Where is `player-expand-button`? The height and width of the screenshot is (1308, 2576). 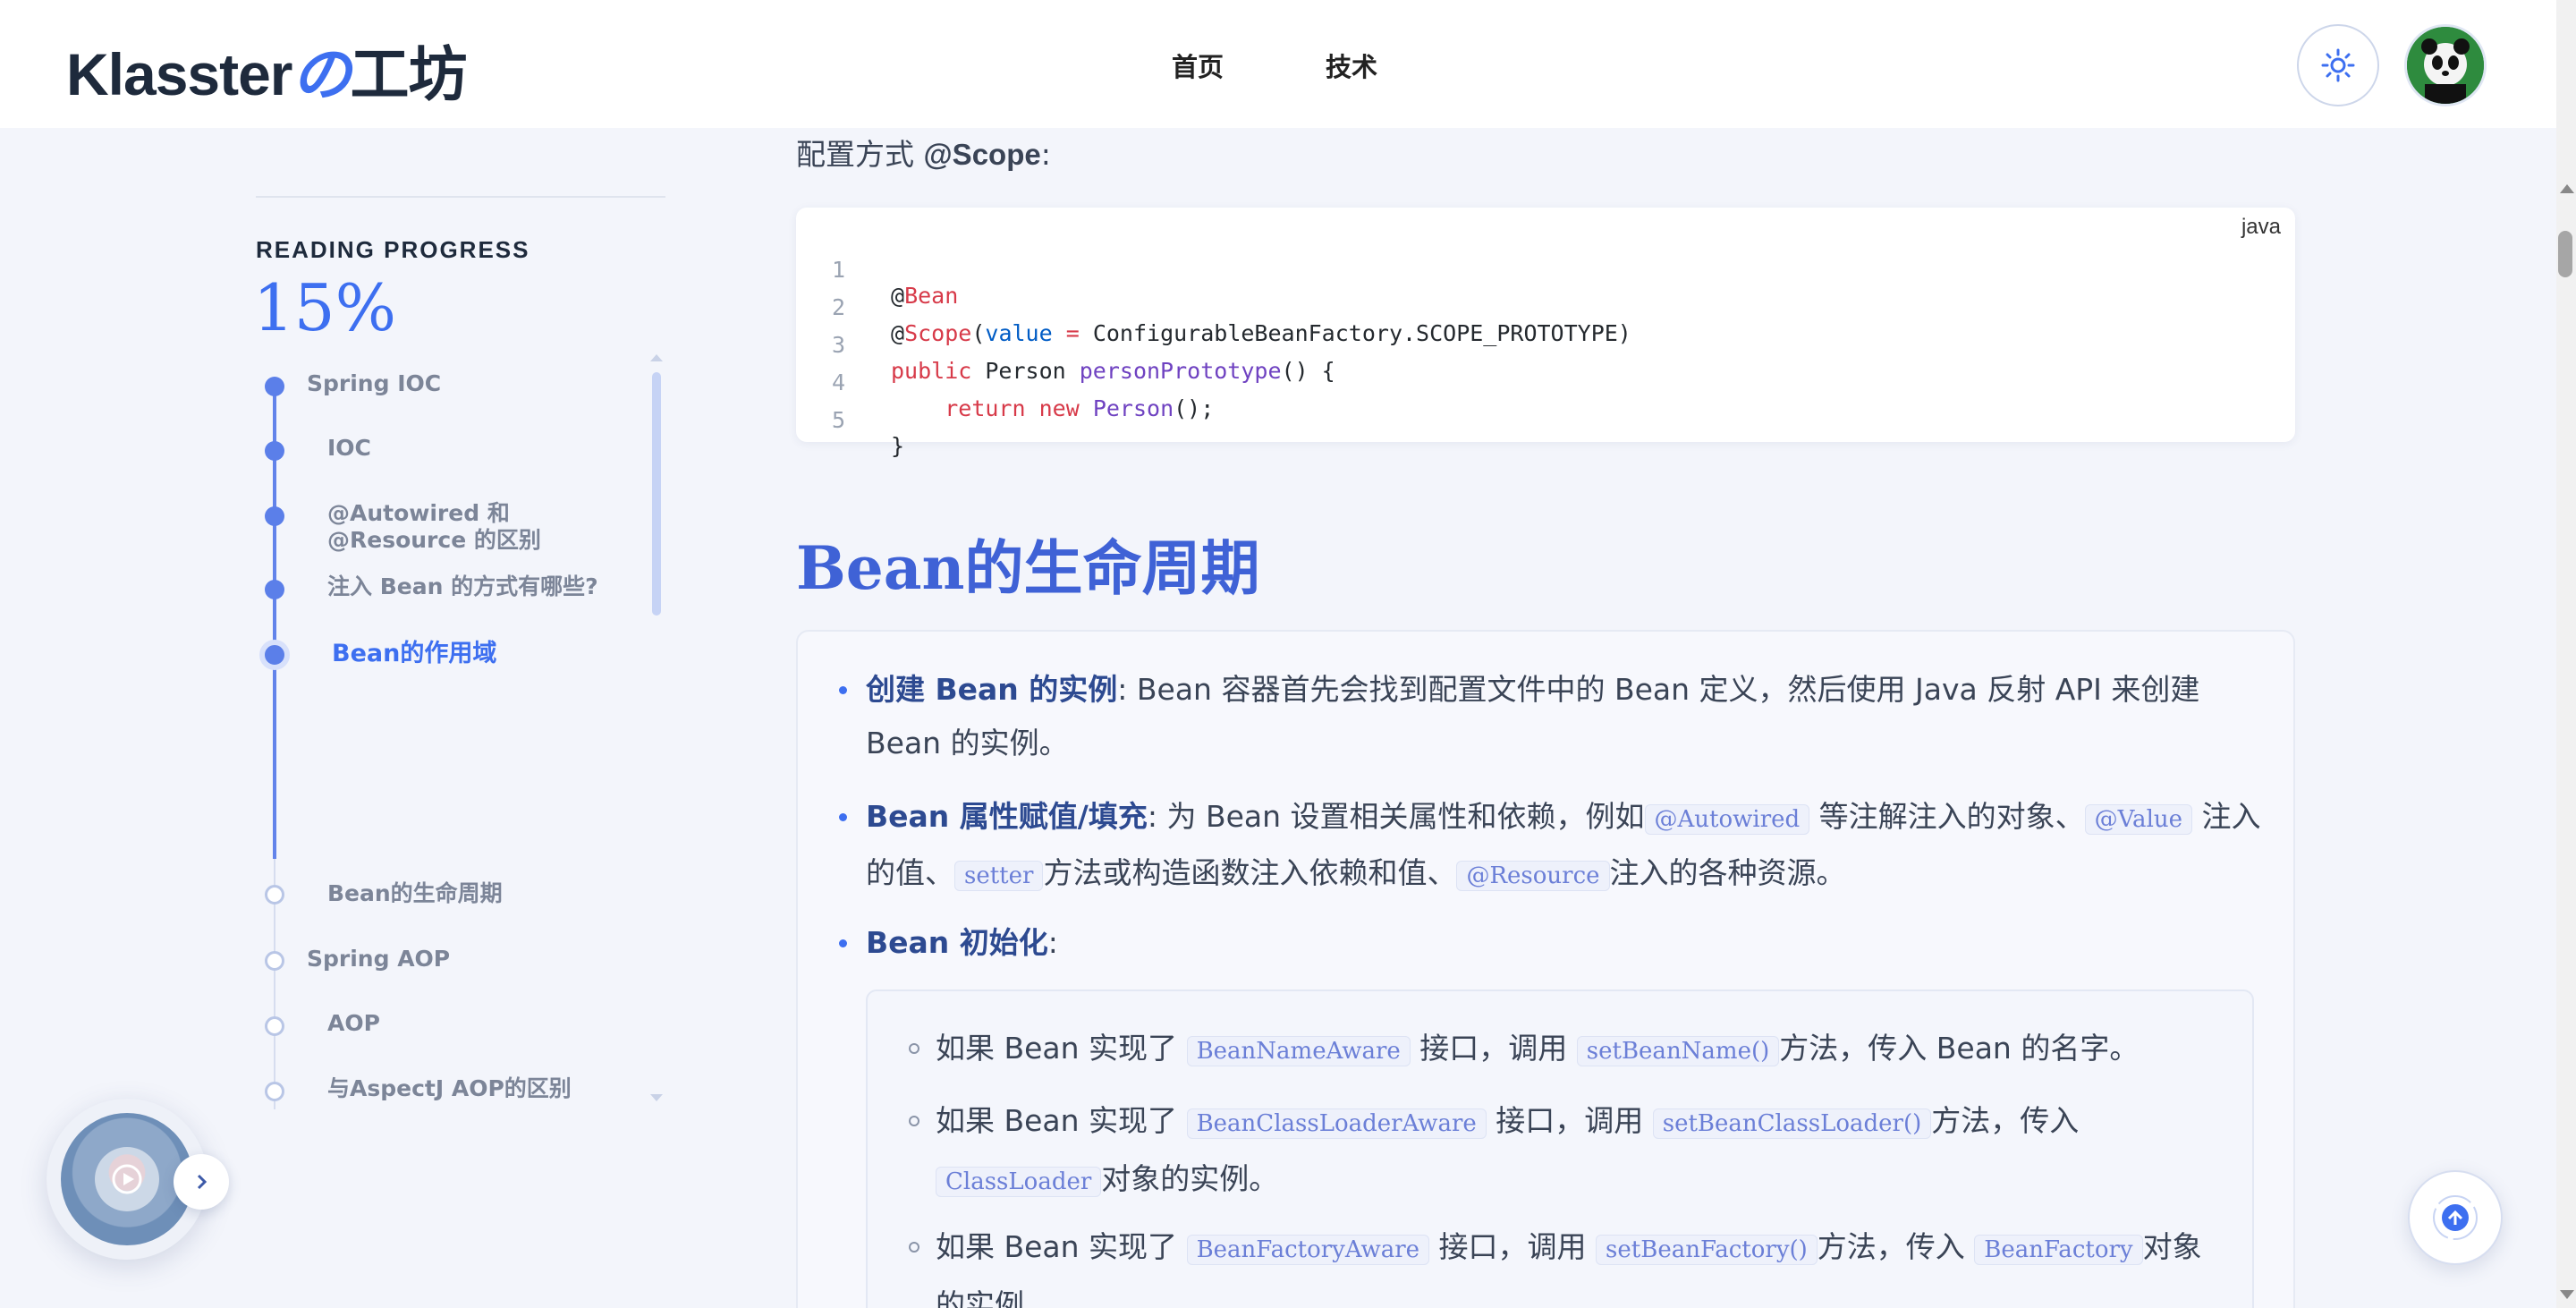 player-expand-button is located at coordinates (201, 1182).